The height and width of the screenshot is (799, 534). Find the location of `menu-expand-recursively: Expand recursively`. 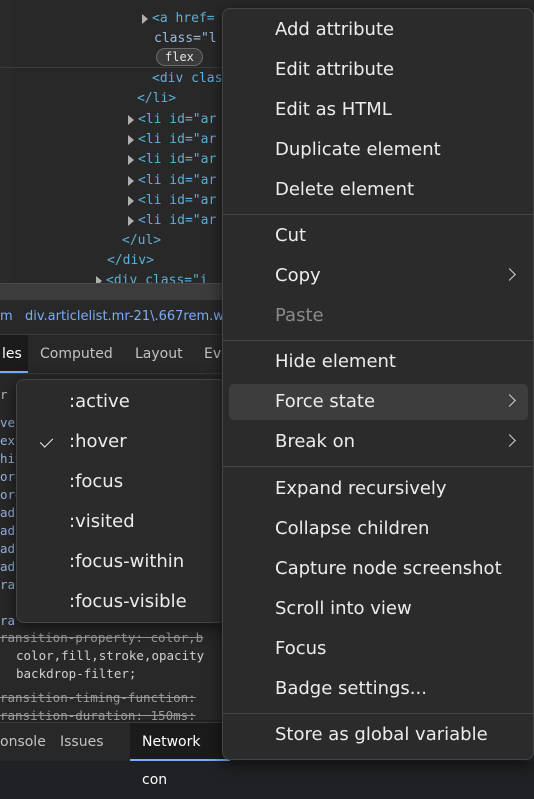

menu-expand-recursively: Expand recursively is located at coordinates (378, 489).